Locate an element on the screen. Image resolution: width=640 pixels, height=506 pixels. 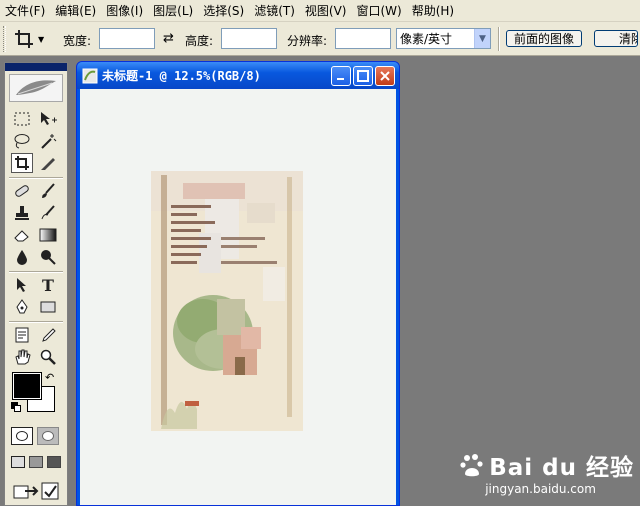
clear-button: 清除 is located at coordinates (616, 38).